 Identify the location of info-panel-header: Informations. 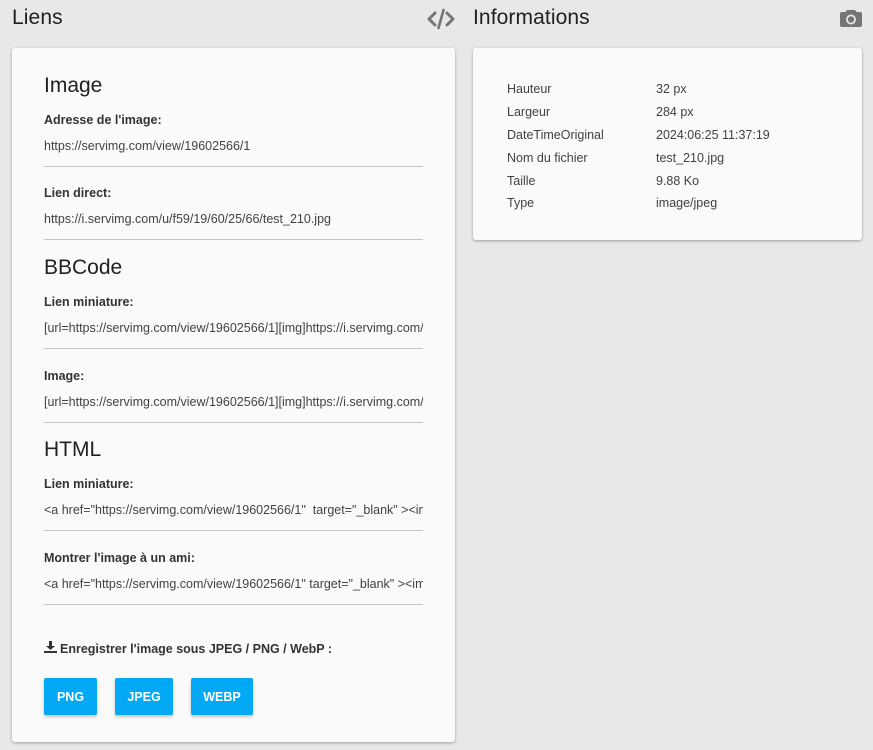
(667, 24).